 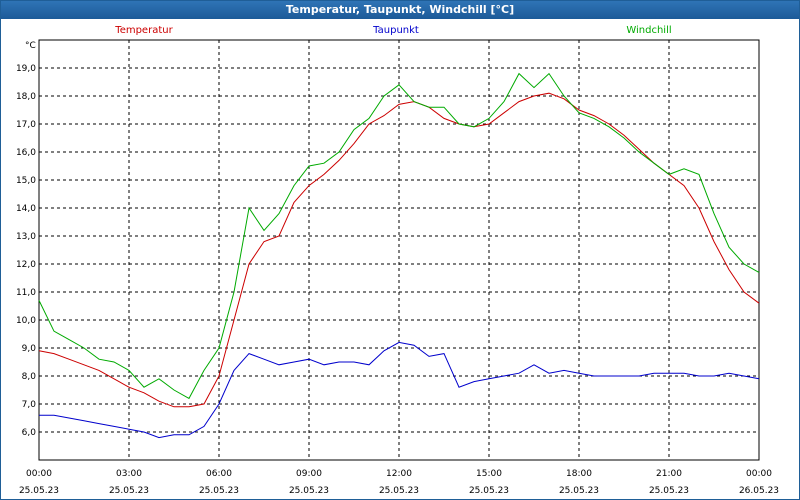 I want to click on x-tick-time: 03:00, so click(x=129, y=474).